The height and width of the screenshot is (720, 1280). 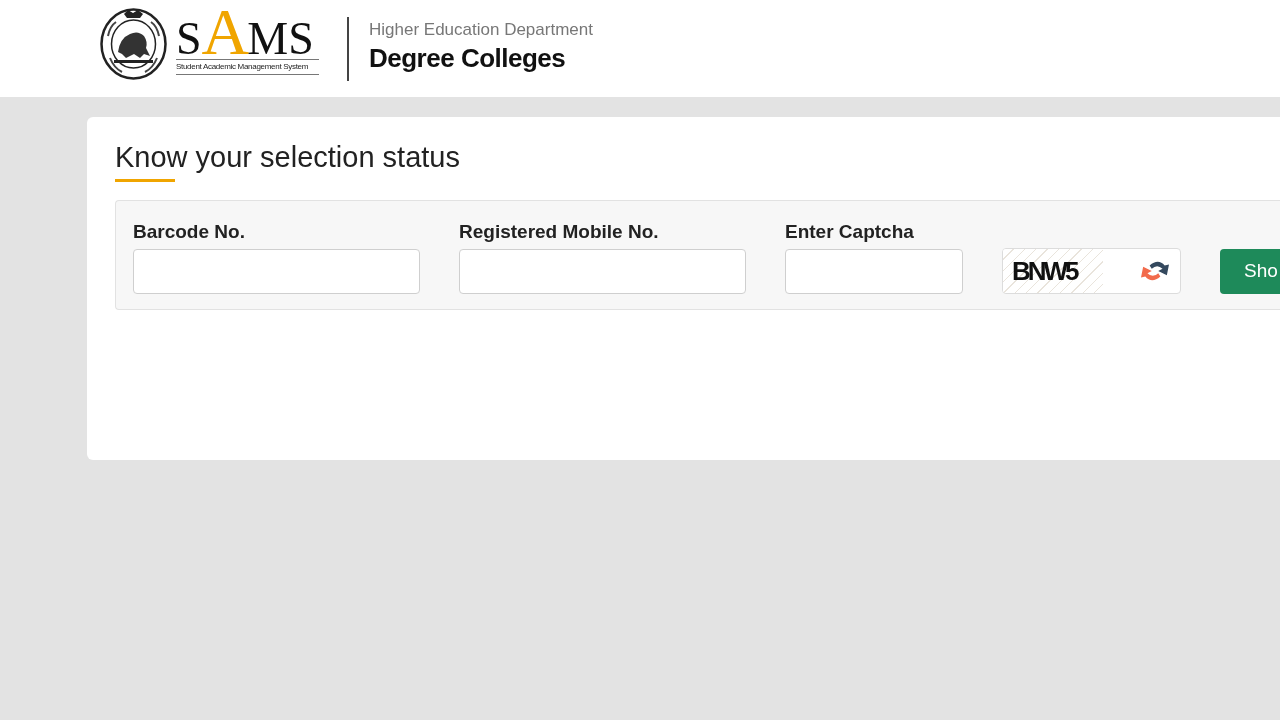 What do you see at coordinates (145, 180) in the screenshot?
I see `title-underline` at bounding box center [145, 180].